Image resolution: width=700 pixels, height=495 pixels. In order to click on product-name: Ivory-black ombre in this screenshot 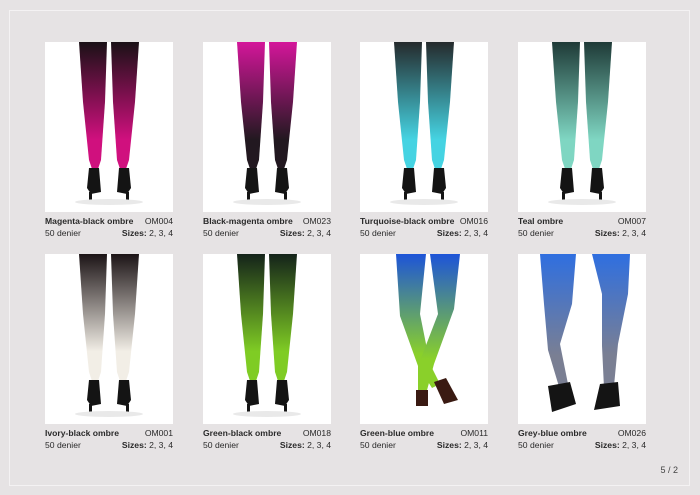, I will do `click(82, 433)`.